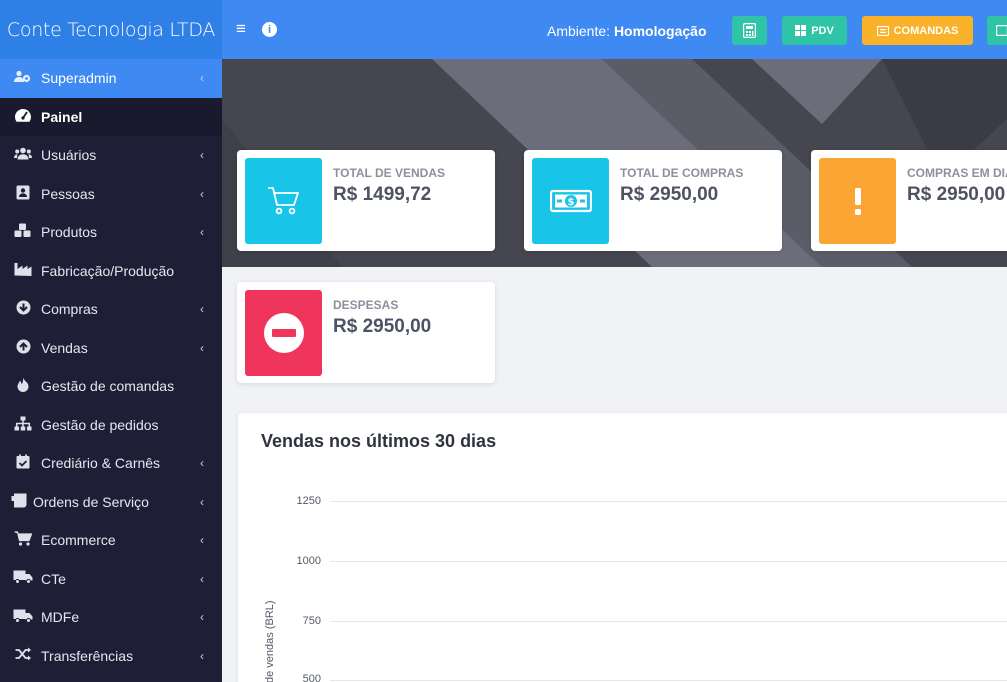 The height and width of the screenshot is (682, 1007). What do you see at coordinates (857, 201) in the screenshot?
I see `exclamation-icon` at bounding box center [857, 201].